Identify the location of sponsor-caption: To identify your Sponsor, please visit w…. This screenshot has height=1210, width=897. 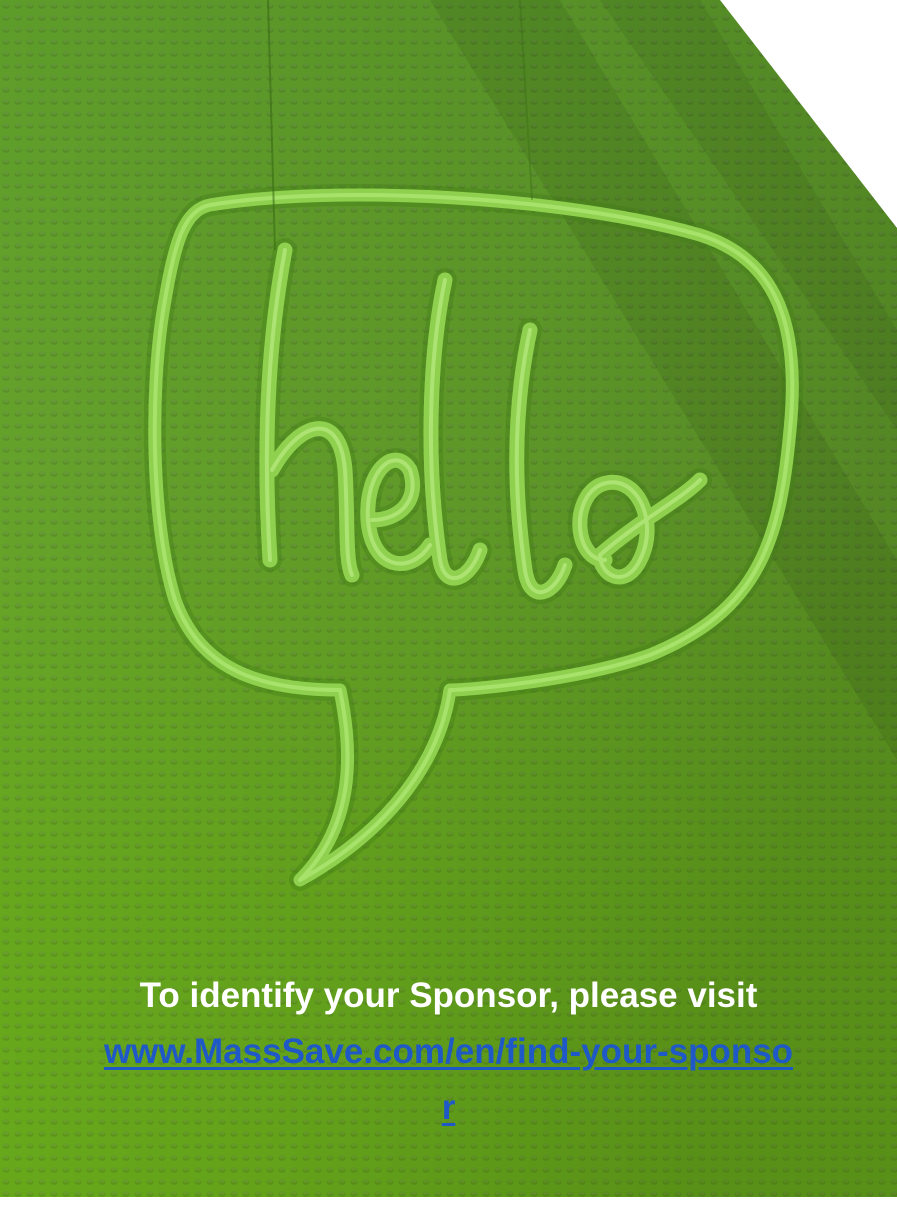
(448, 1052).